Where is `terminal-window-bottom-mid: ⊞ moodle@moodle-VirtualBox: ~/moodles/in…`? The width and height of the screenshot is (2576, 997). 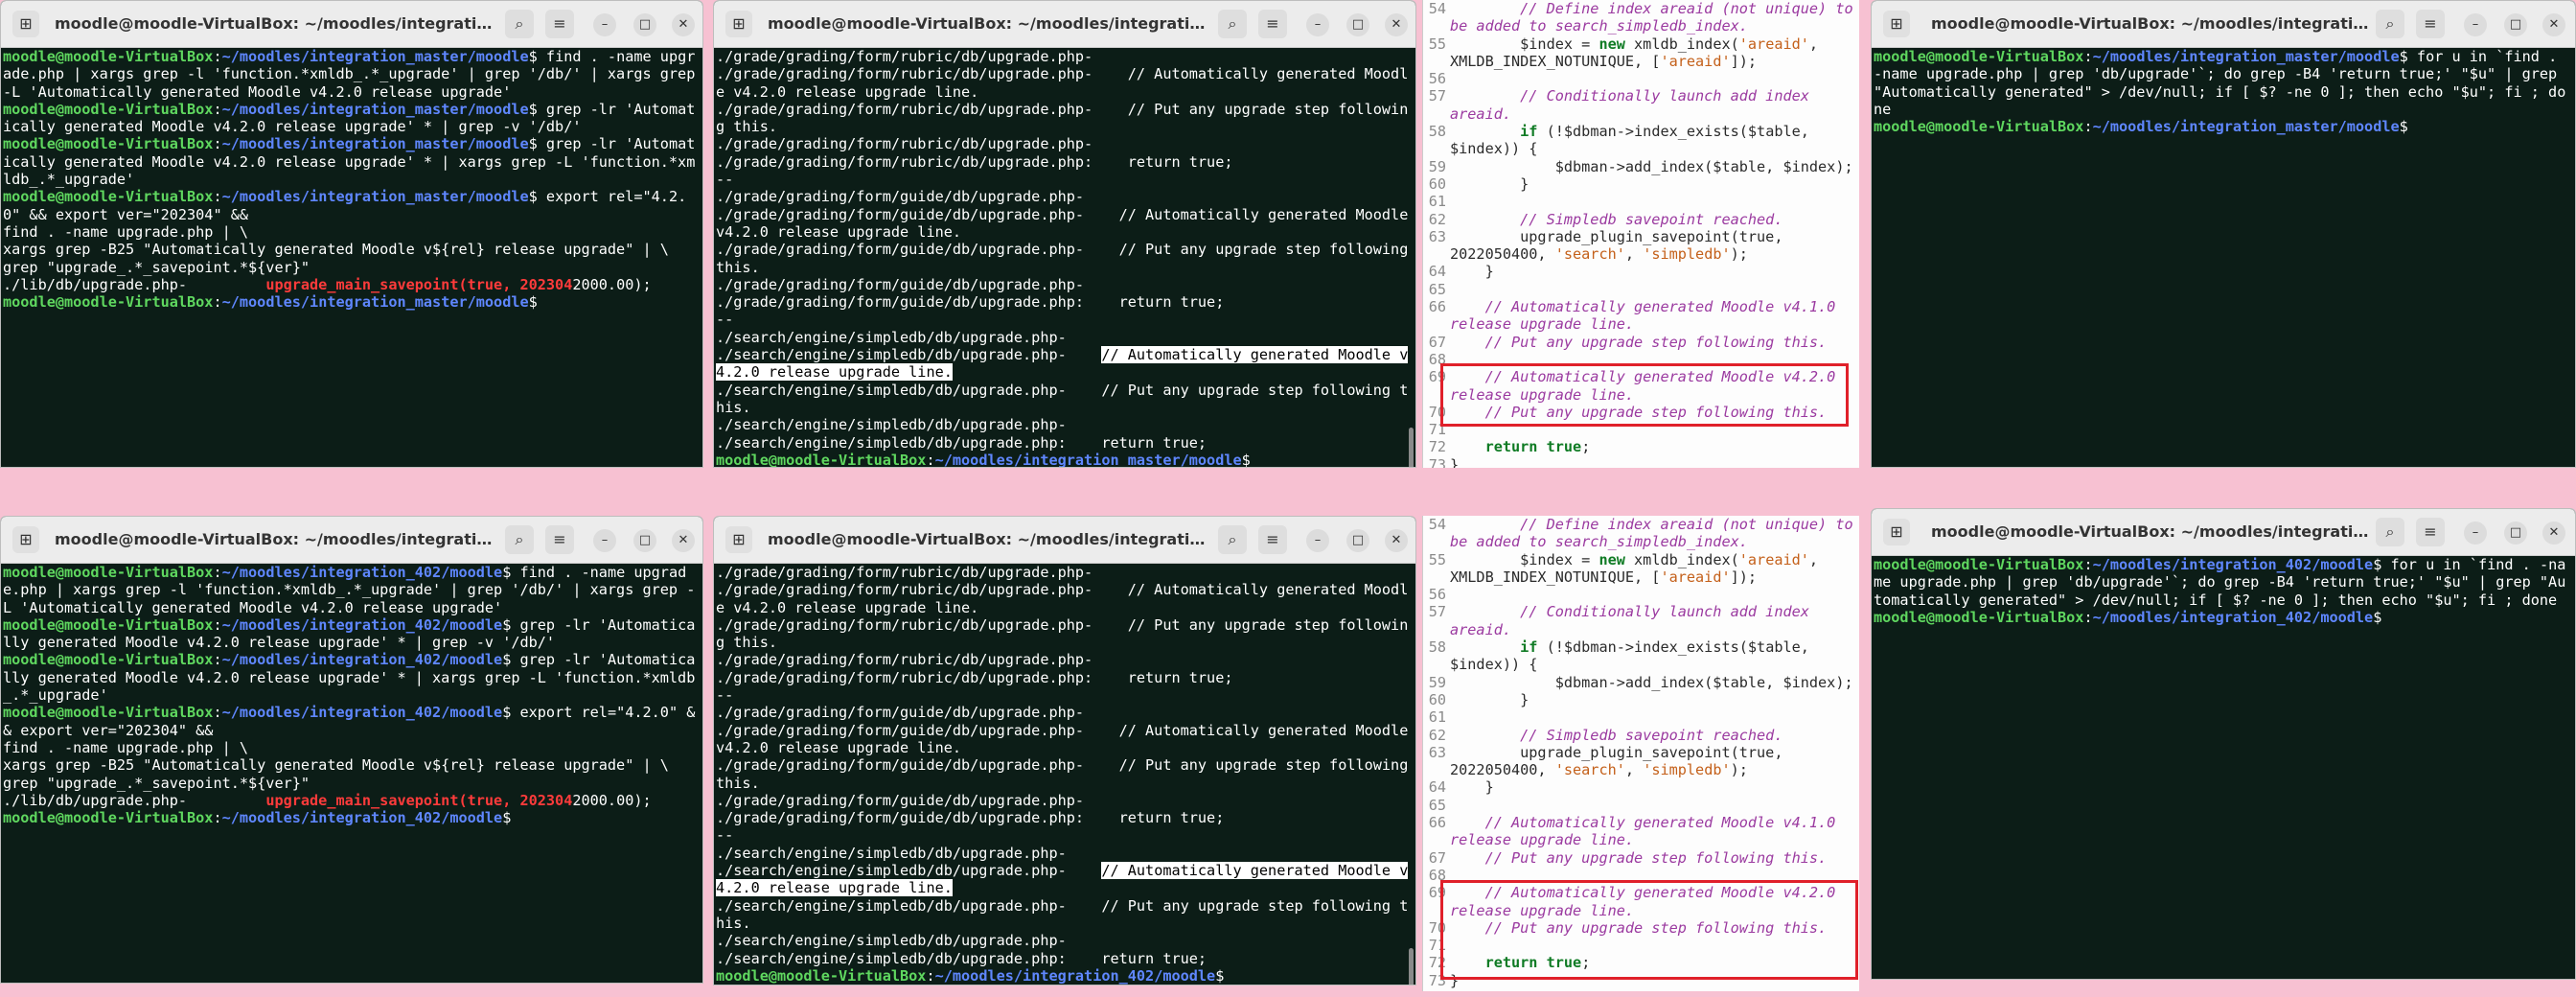 terminal-window-bottom-mid: ⊞ moodle@moodle-VirtualBox: ~/moodles/in… is located at coordinates (1064, 750).